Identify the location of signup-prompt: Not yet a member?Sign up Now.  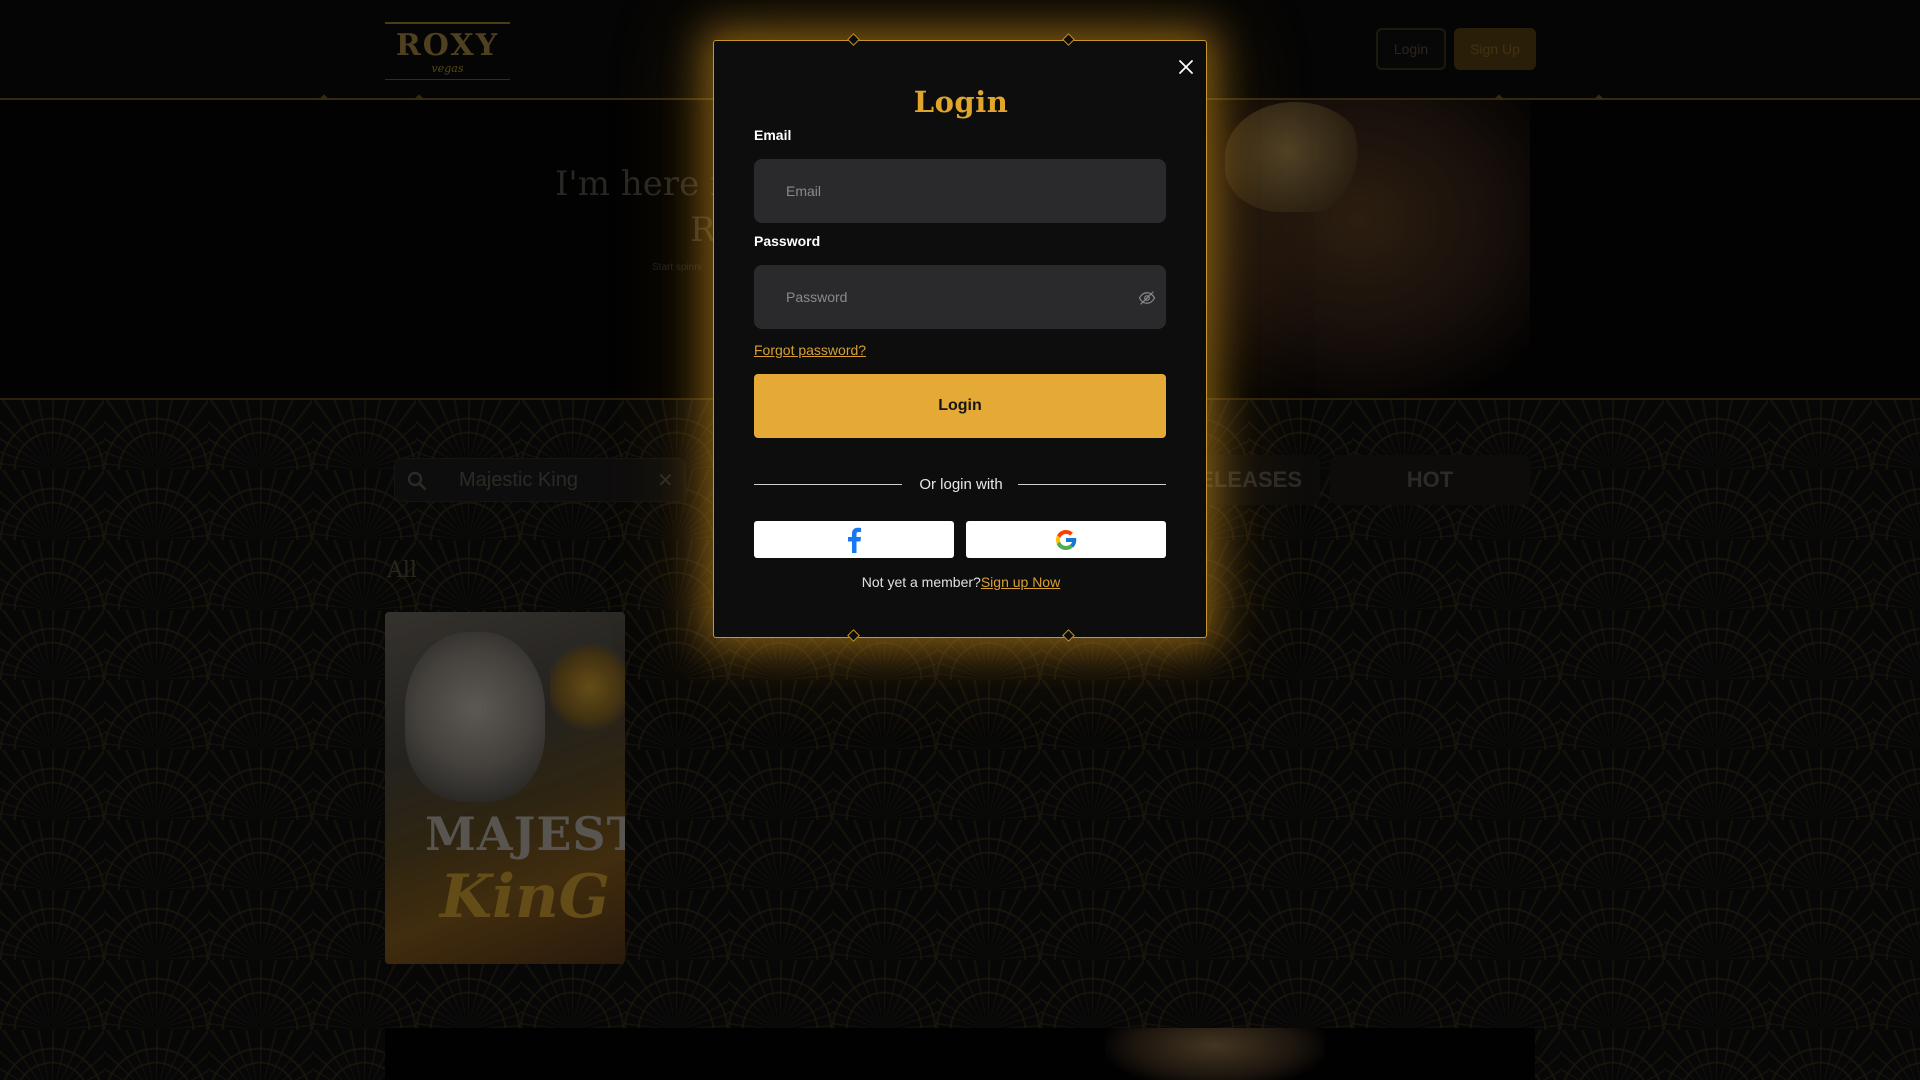
(961, 582).